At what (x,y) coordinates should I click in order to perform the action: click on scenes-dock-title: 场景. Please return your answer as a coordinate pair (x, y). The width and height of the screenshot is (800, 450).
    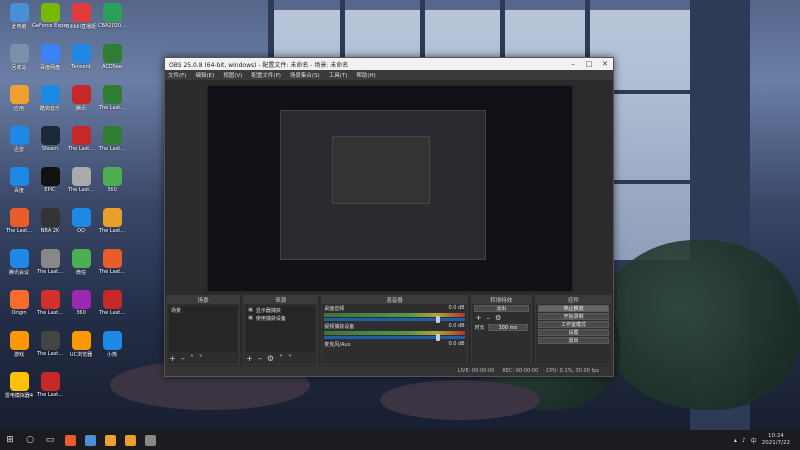
    Looking at the image, I should click on (203, 300).